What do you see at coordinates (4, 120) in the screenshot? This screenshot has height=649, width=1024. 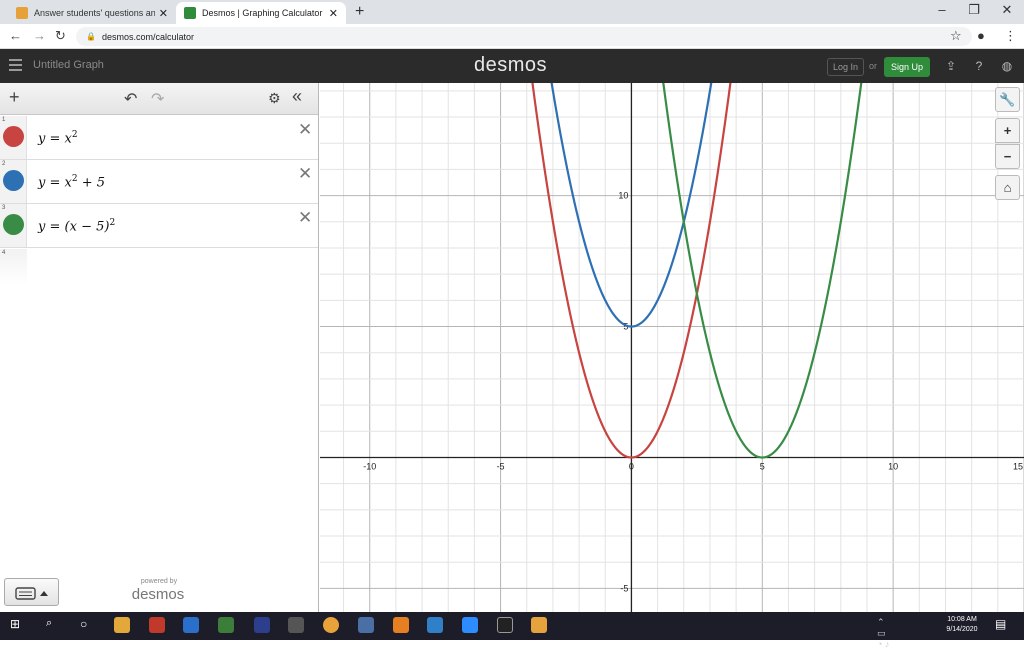 I see `expression-index: 1` at bounding box center [4, 120].